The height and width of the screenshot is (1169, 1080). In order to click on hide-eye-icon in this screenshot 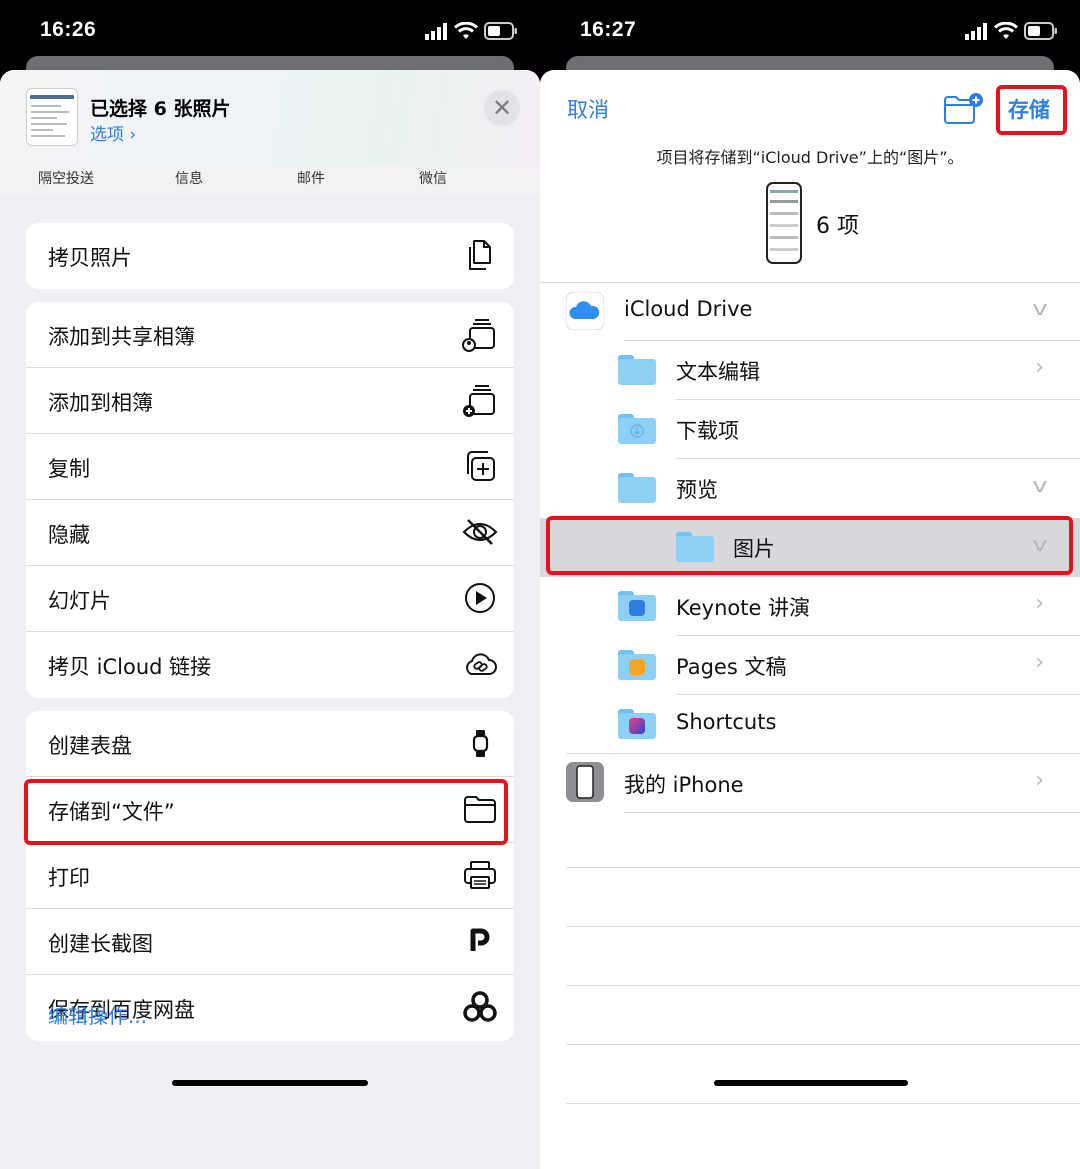, I will do `click(480, 532)`.